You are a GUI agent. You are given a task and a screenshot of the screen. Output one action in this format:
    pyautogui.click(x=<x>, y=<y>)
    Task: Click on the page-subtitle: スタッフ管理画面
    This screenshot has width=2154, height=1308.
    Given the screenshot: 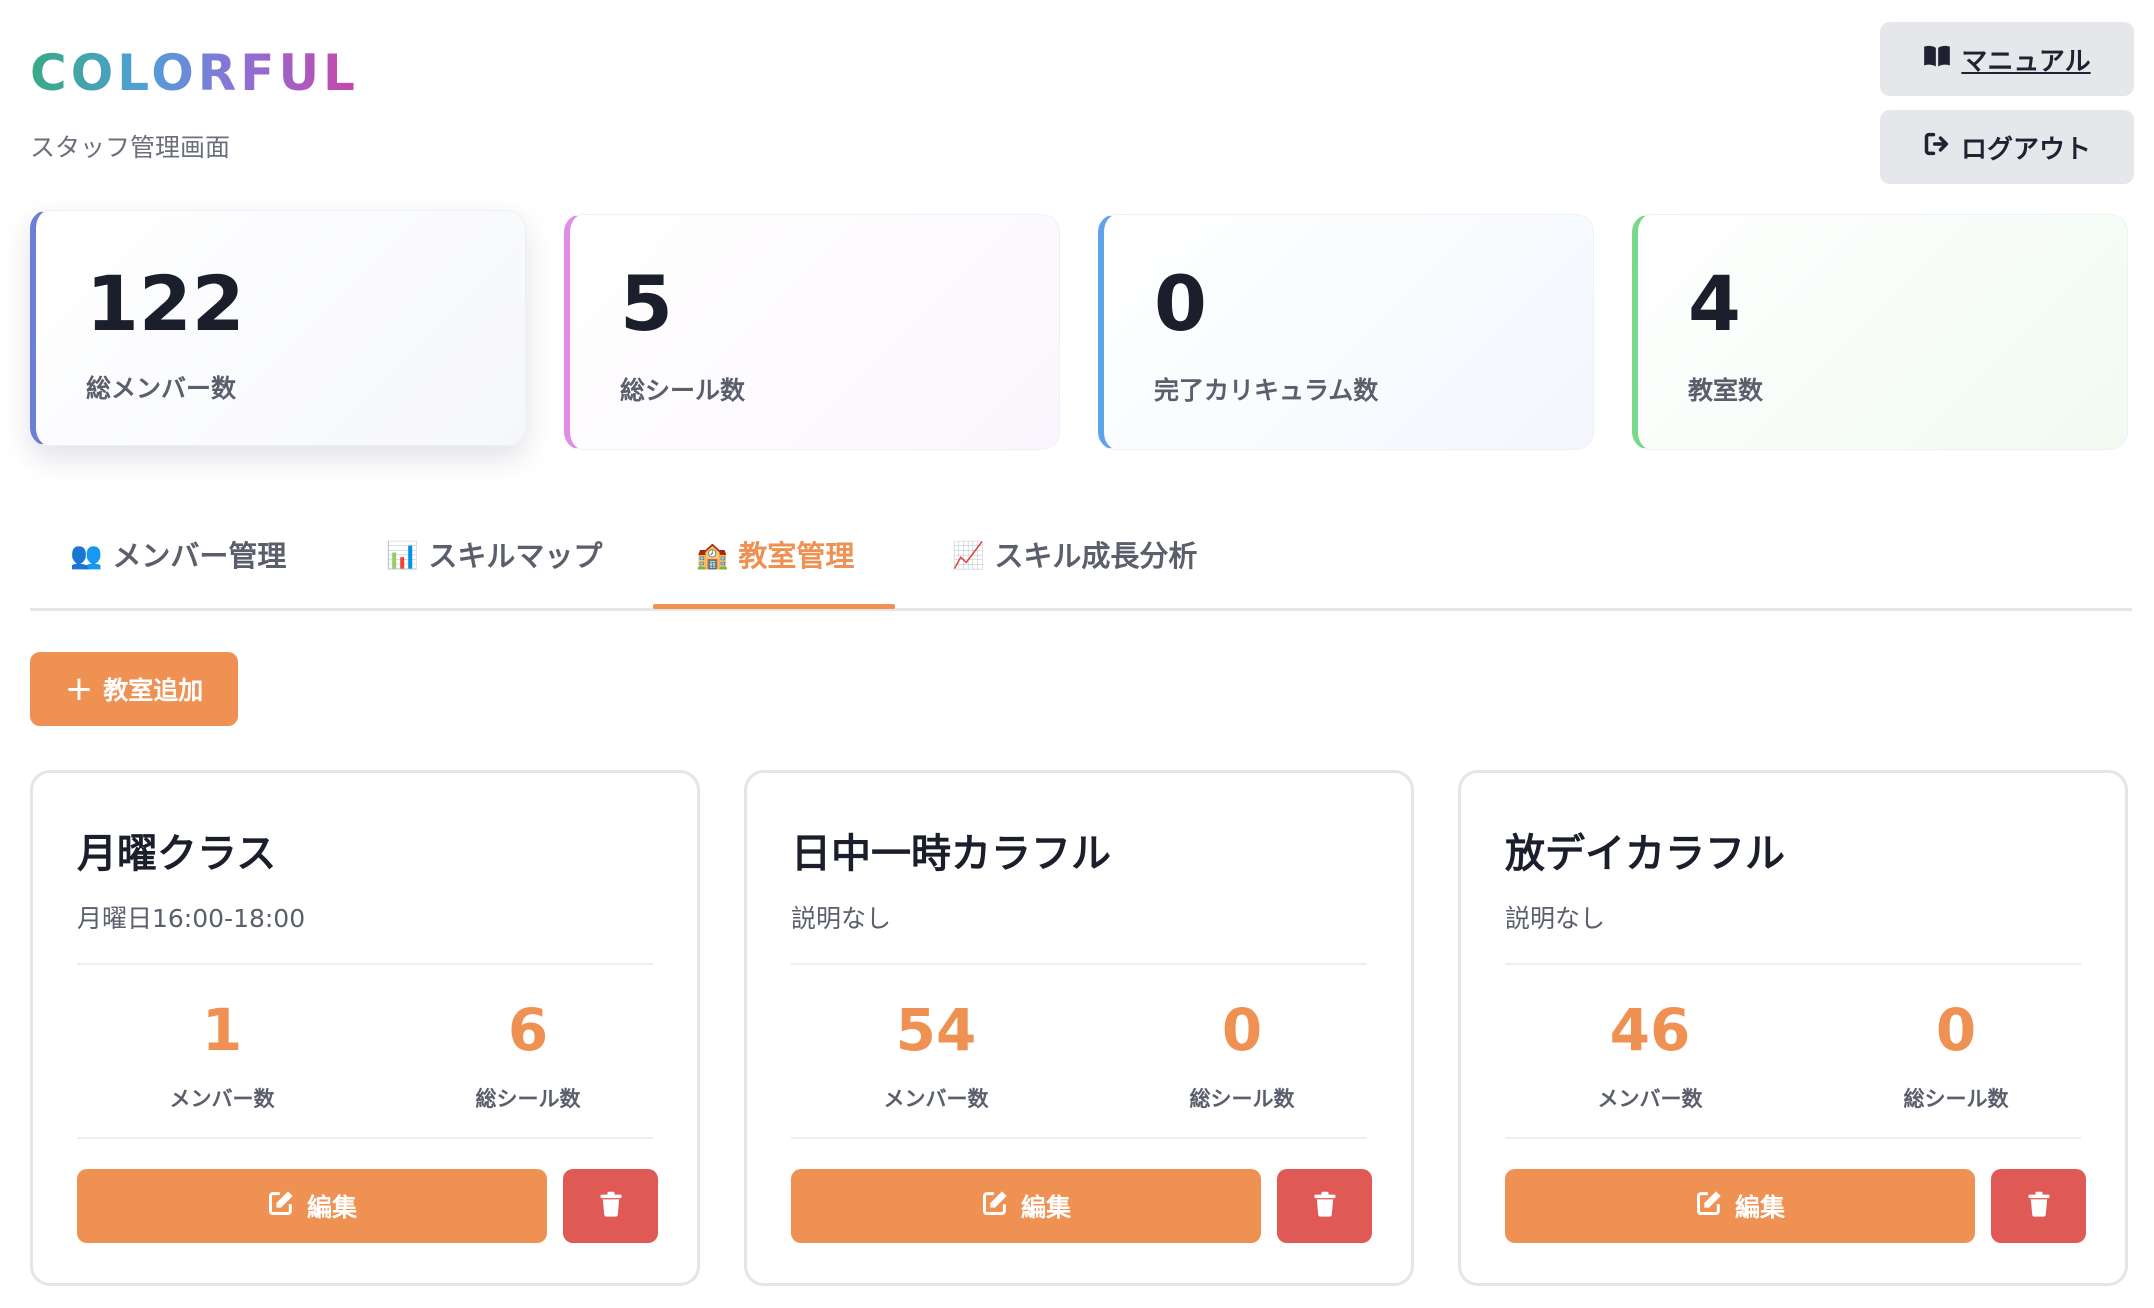 What is the action you would take?
    pyautogui.click(x=130, y=147)
    